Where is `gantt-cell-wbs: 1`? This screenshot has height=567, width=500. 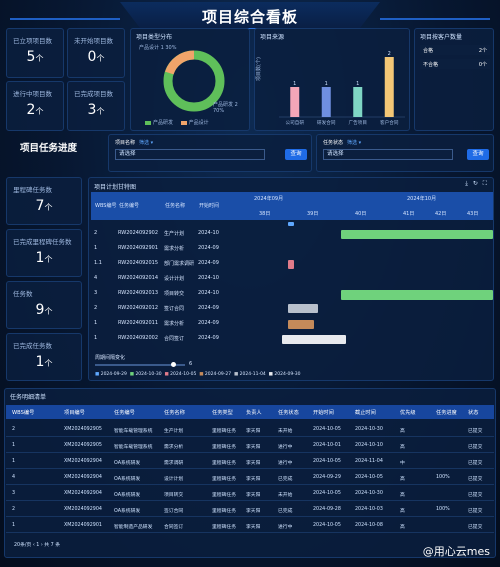
gantt-cell-wbs: 1 is located at coordinates (96, 248).